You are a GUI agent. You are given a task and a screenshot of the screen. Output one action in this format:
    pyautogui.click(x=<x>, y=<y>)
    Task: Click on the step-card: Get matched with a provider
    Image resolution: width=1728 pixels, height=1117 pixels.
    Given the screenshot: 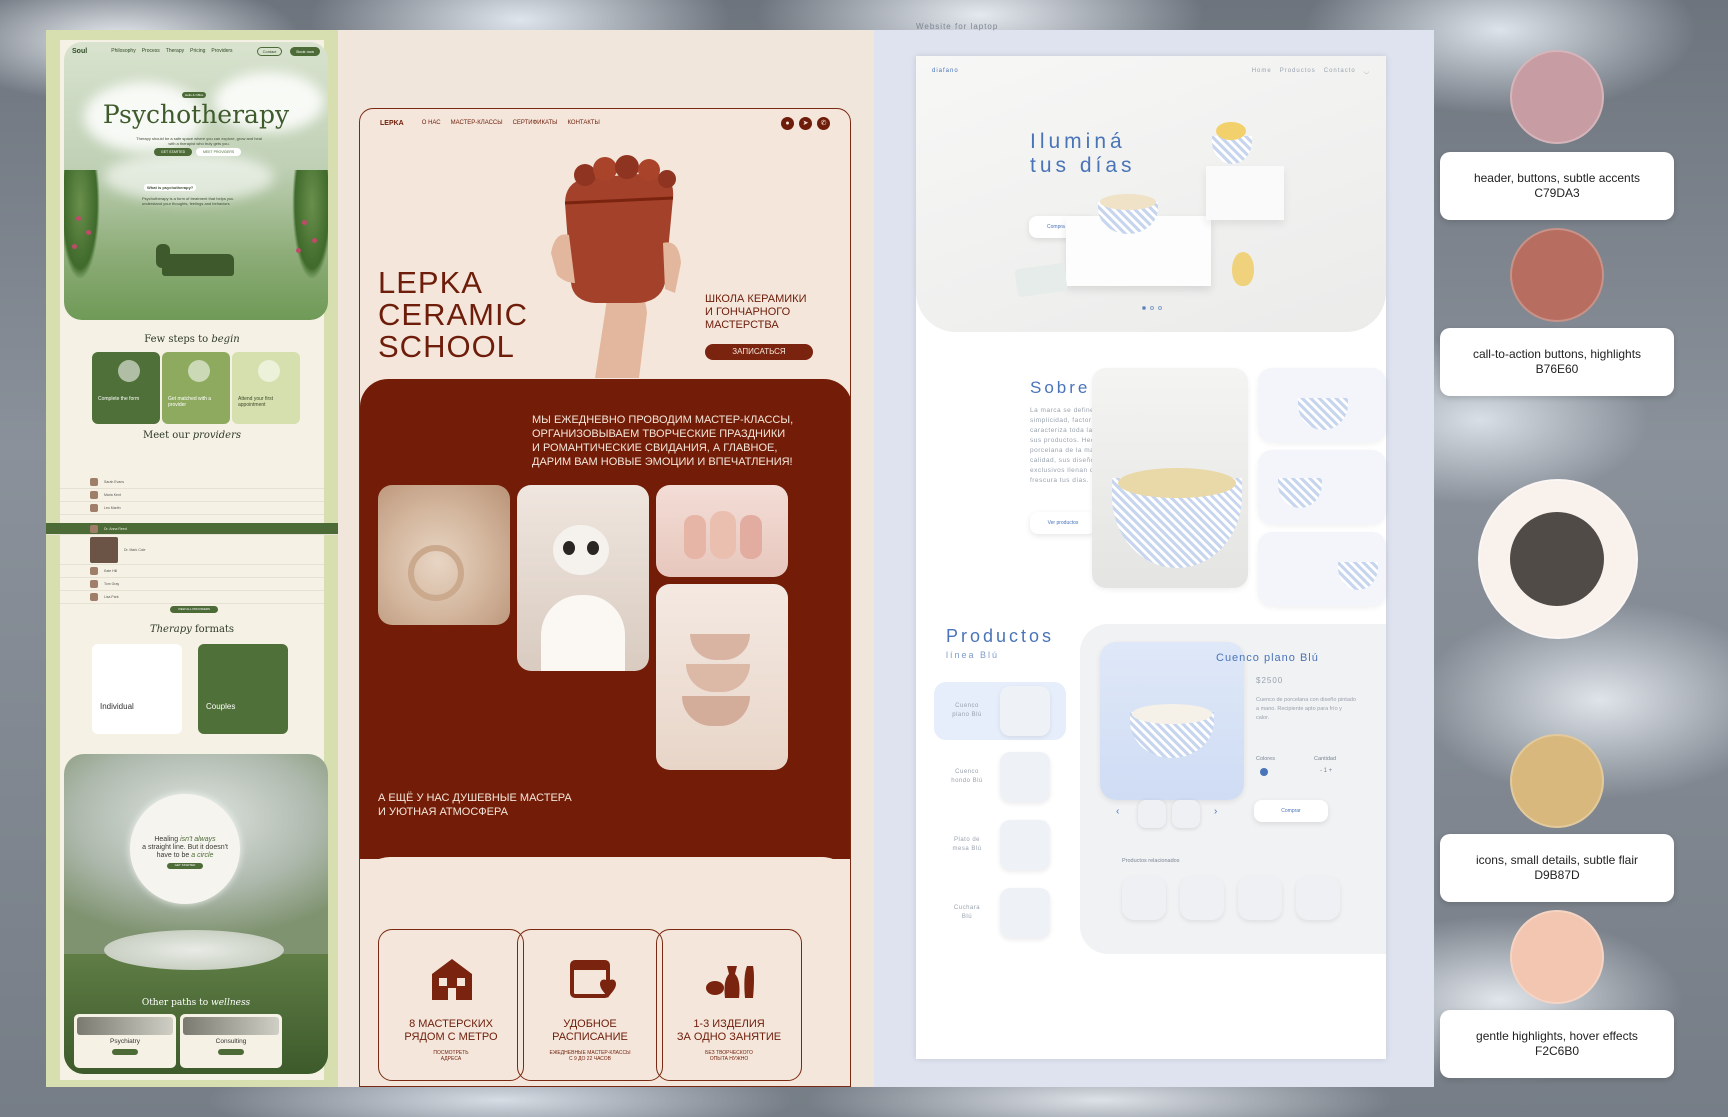 What is the action you would take?
    pyautogui.click(x=196, y=388)
    